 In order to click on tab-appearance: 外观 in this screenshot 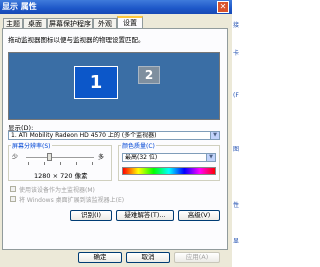, I will do `click(105, 23)`.